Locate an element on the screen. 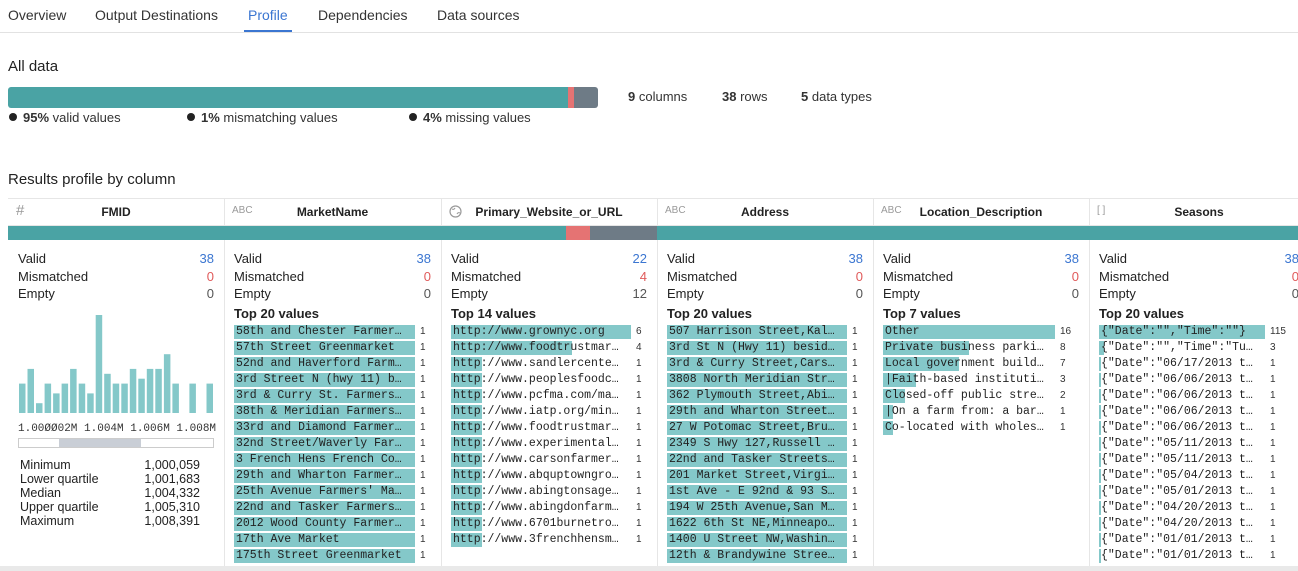 This screenshot has height=571, width=1298. value-row: |Faith-based instituti… 3 is located at coordinates (981, 380).